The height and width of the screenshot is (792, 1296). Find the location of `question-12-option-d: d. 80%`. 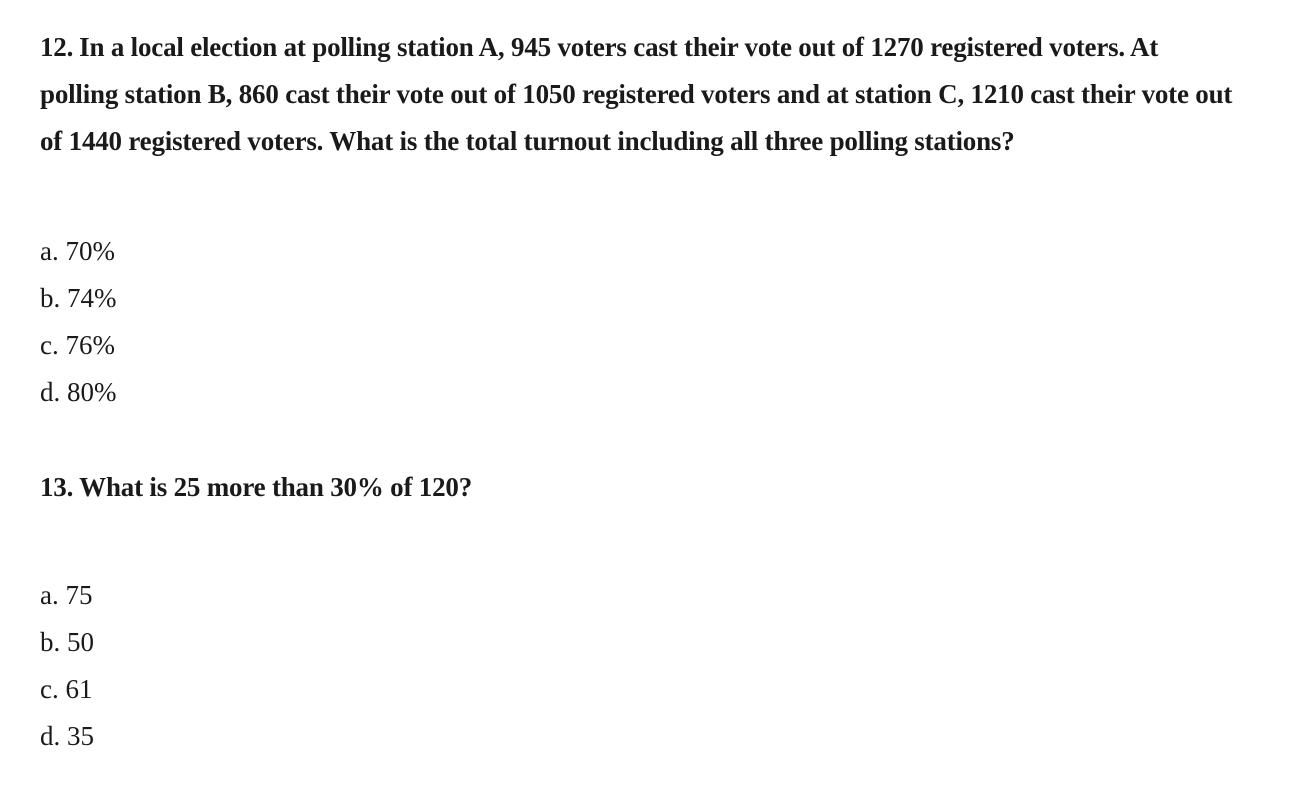

question-12-option-d: d. 80% is located at coordinates (78, 392).